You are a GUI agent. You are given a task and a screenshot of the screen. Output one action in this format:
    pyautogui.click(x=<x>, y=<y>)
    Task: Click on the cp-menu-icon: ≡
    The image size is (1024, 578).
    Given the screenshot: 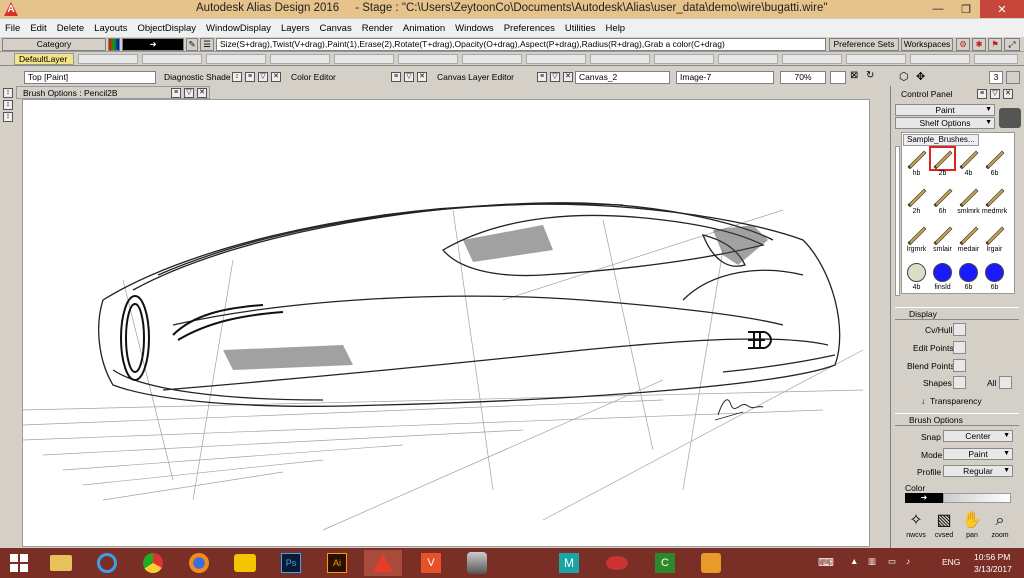 What is the action you would take?
    pyautogui.click(x=982, y=94)
    